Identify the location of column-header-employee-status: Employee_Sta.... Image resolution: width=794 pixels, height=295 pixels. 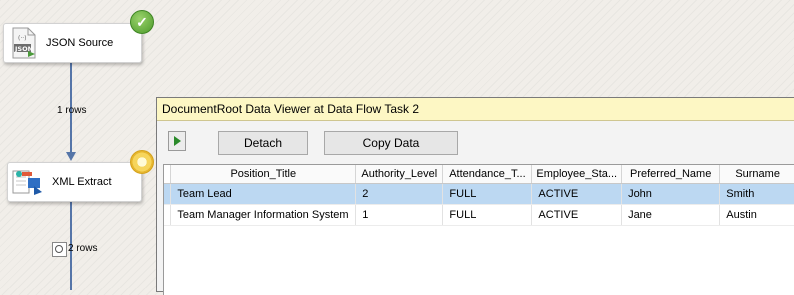
(577, 174).